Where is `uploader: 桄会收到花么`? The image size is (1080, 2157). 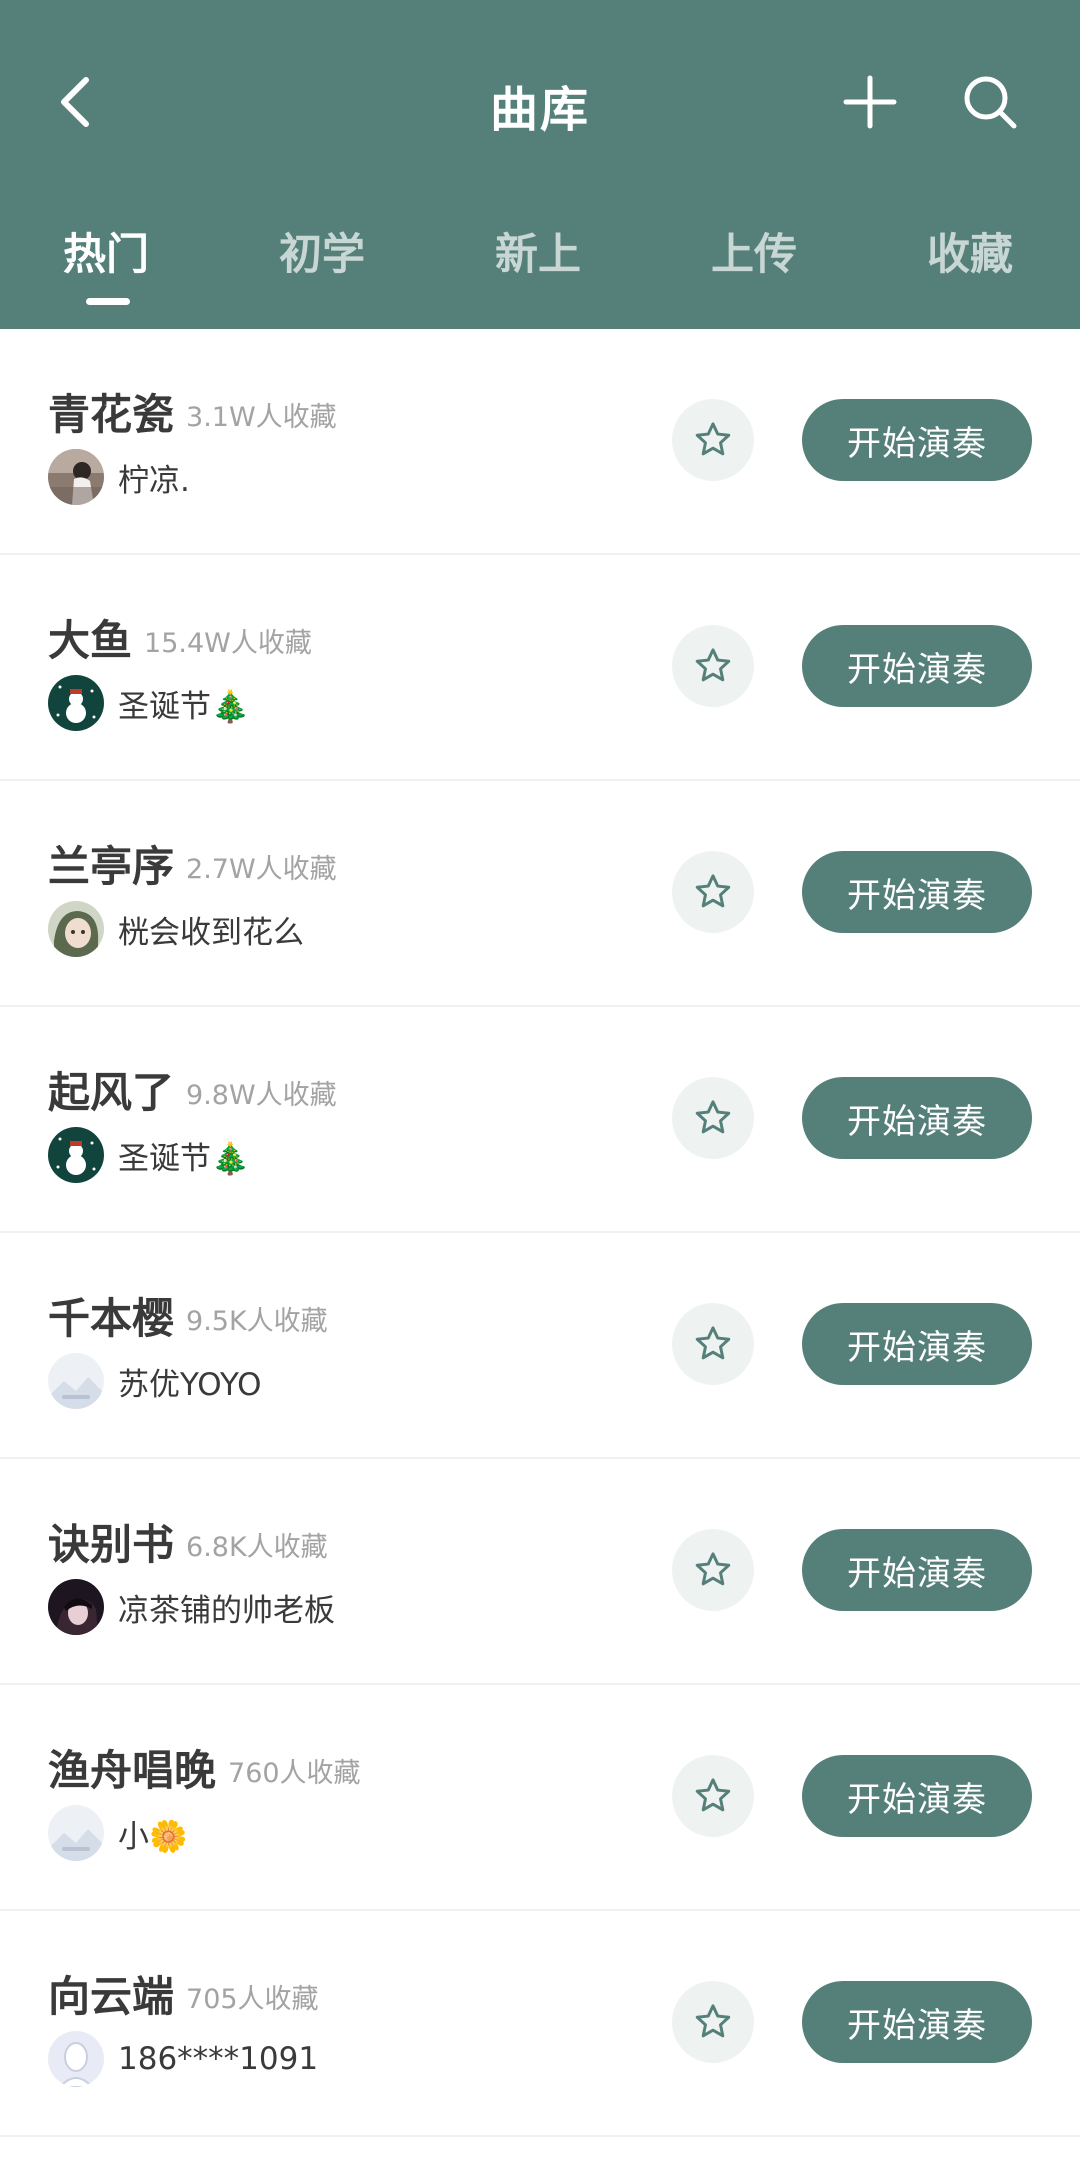
uploader: 桄会收到花么 is located at coordinates (176, 929).